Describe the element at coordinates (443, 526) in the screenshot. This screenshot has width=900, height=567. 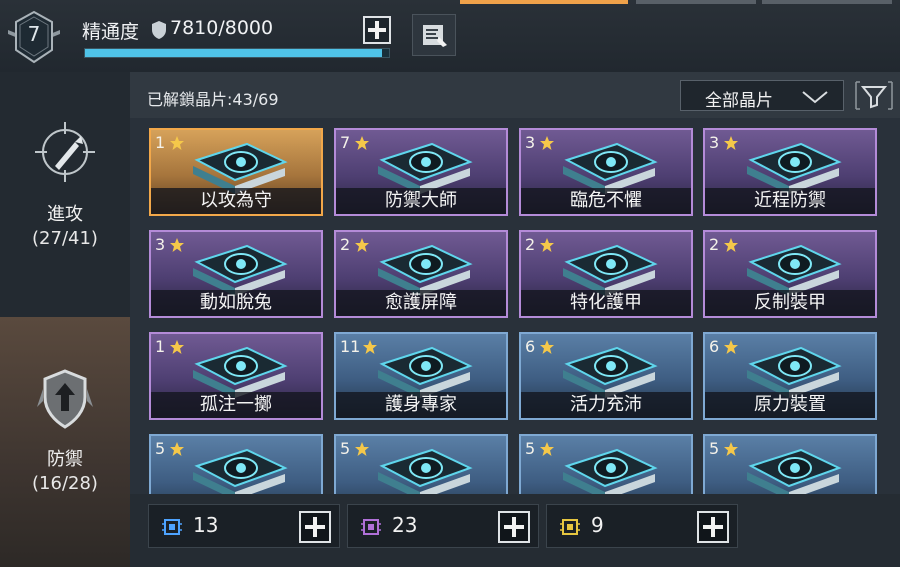
I see `resource-purple: 23` at that location.